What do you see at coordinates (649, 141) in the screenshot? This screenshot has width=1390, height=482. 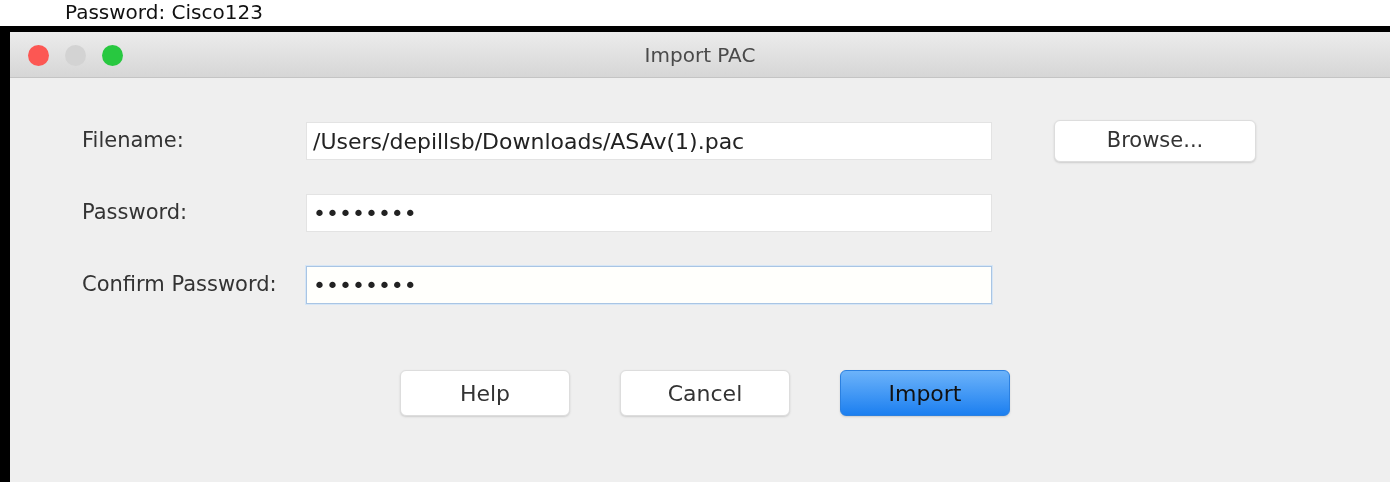 I see `filename-field: /Users/depillsb/Downloads/ASAv(1).pac` at bounding box center [649, 141].